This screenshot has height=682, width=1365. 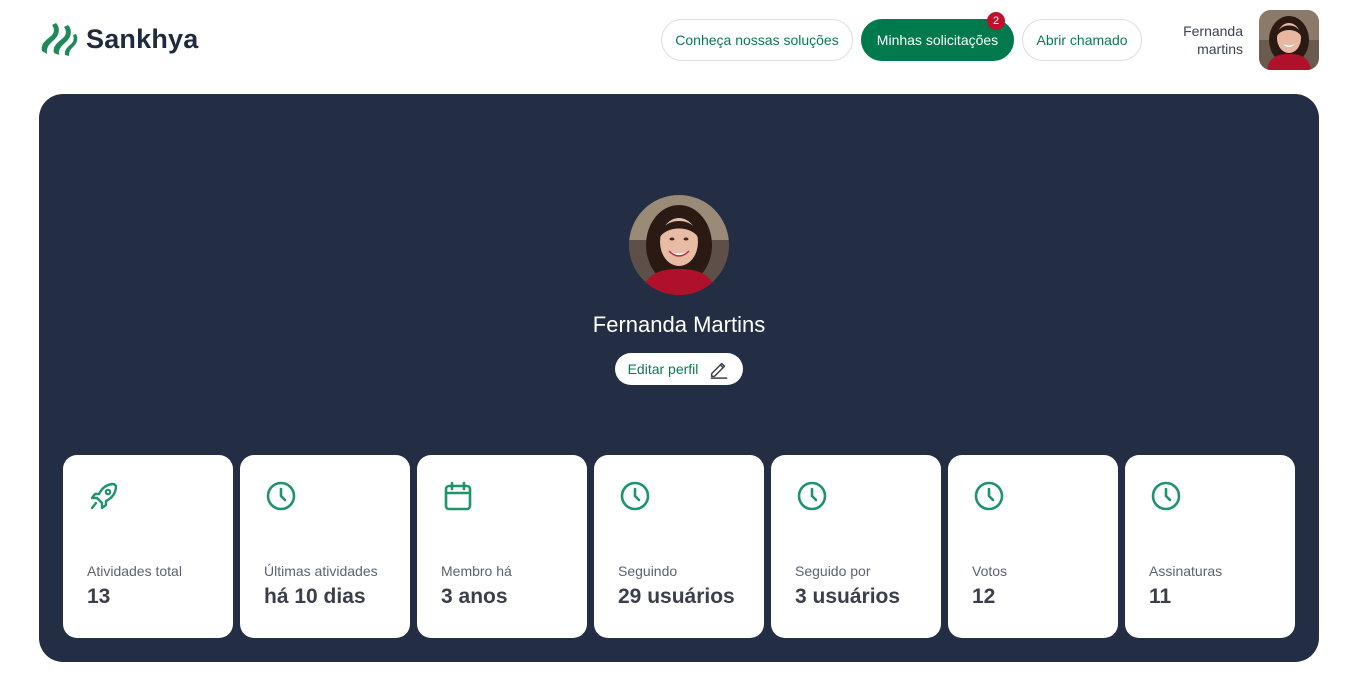 What do you see at coordinates (1208, 40) in the screenshot?
I see `user-name: Fernanda martins` at bounding box center [1208, 40].